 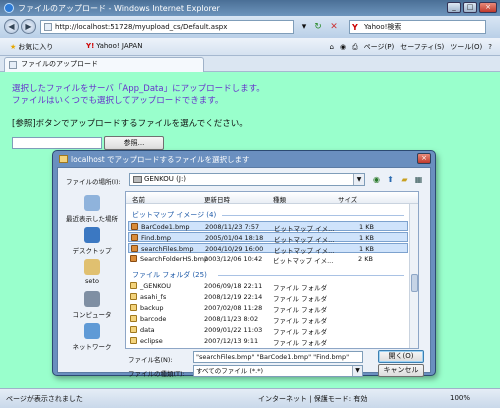 I want to click on ie-logo-icon, so click(x=9, y=8).